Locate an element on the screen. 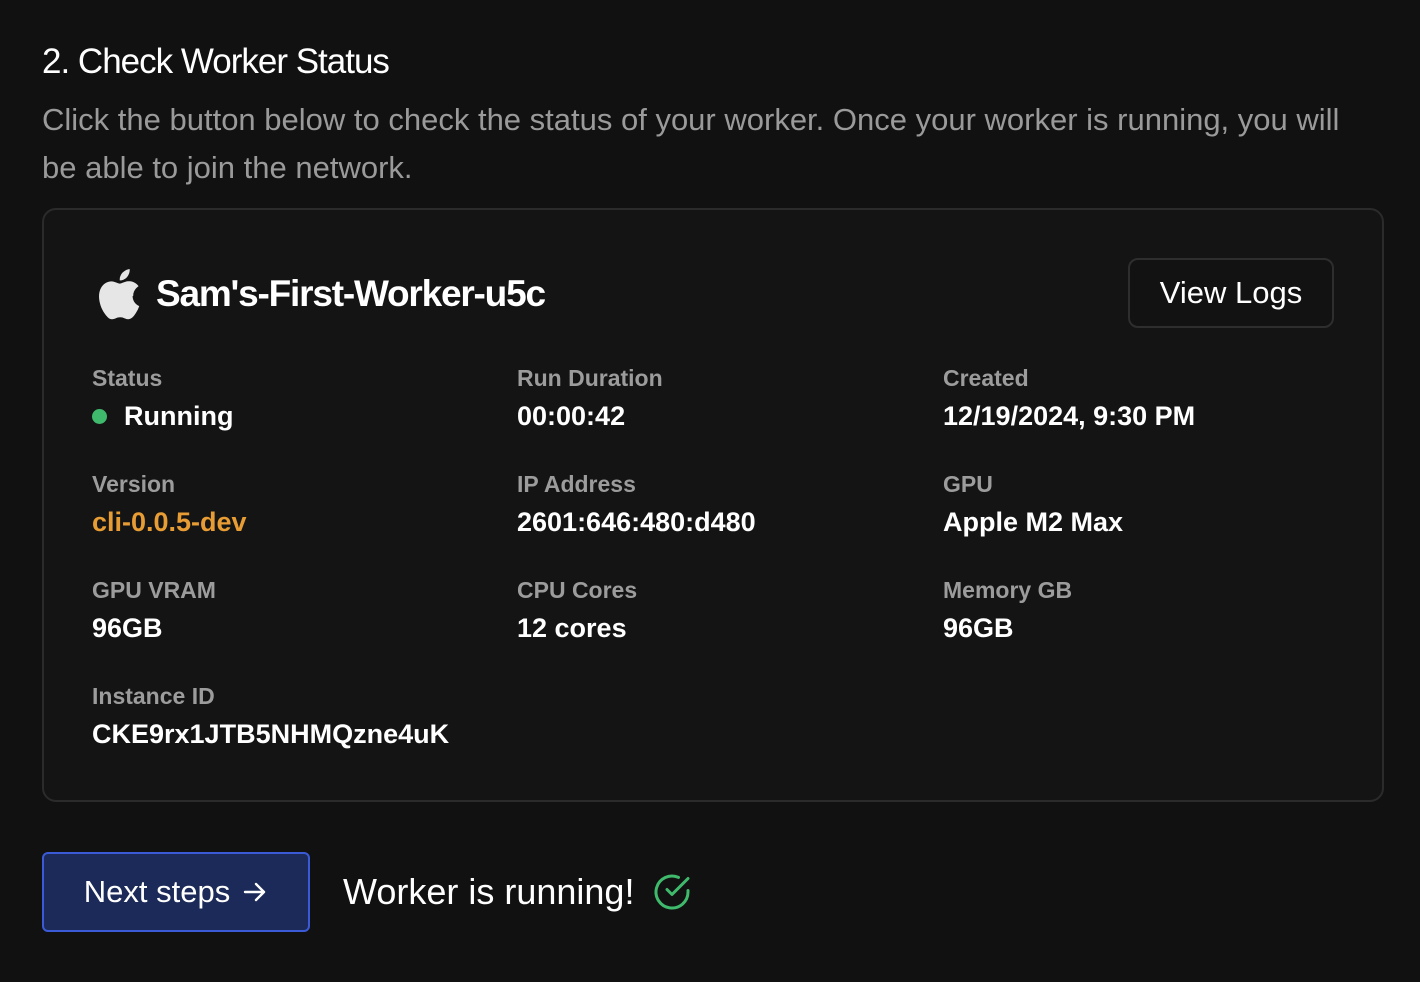 The width and height of the screenshot is (1420, 982). arrow-right-icon is located at coordinates (255, 892).